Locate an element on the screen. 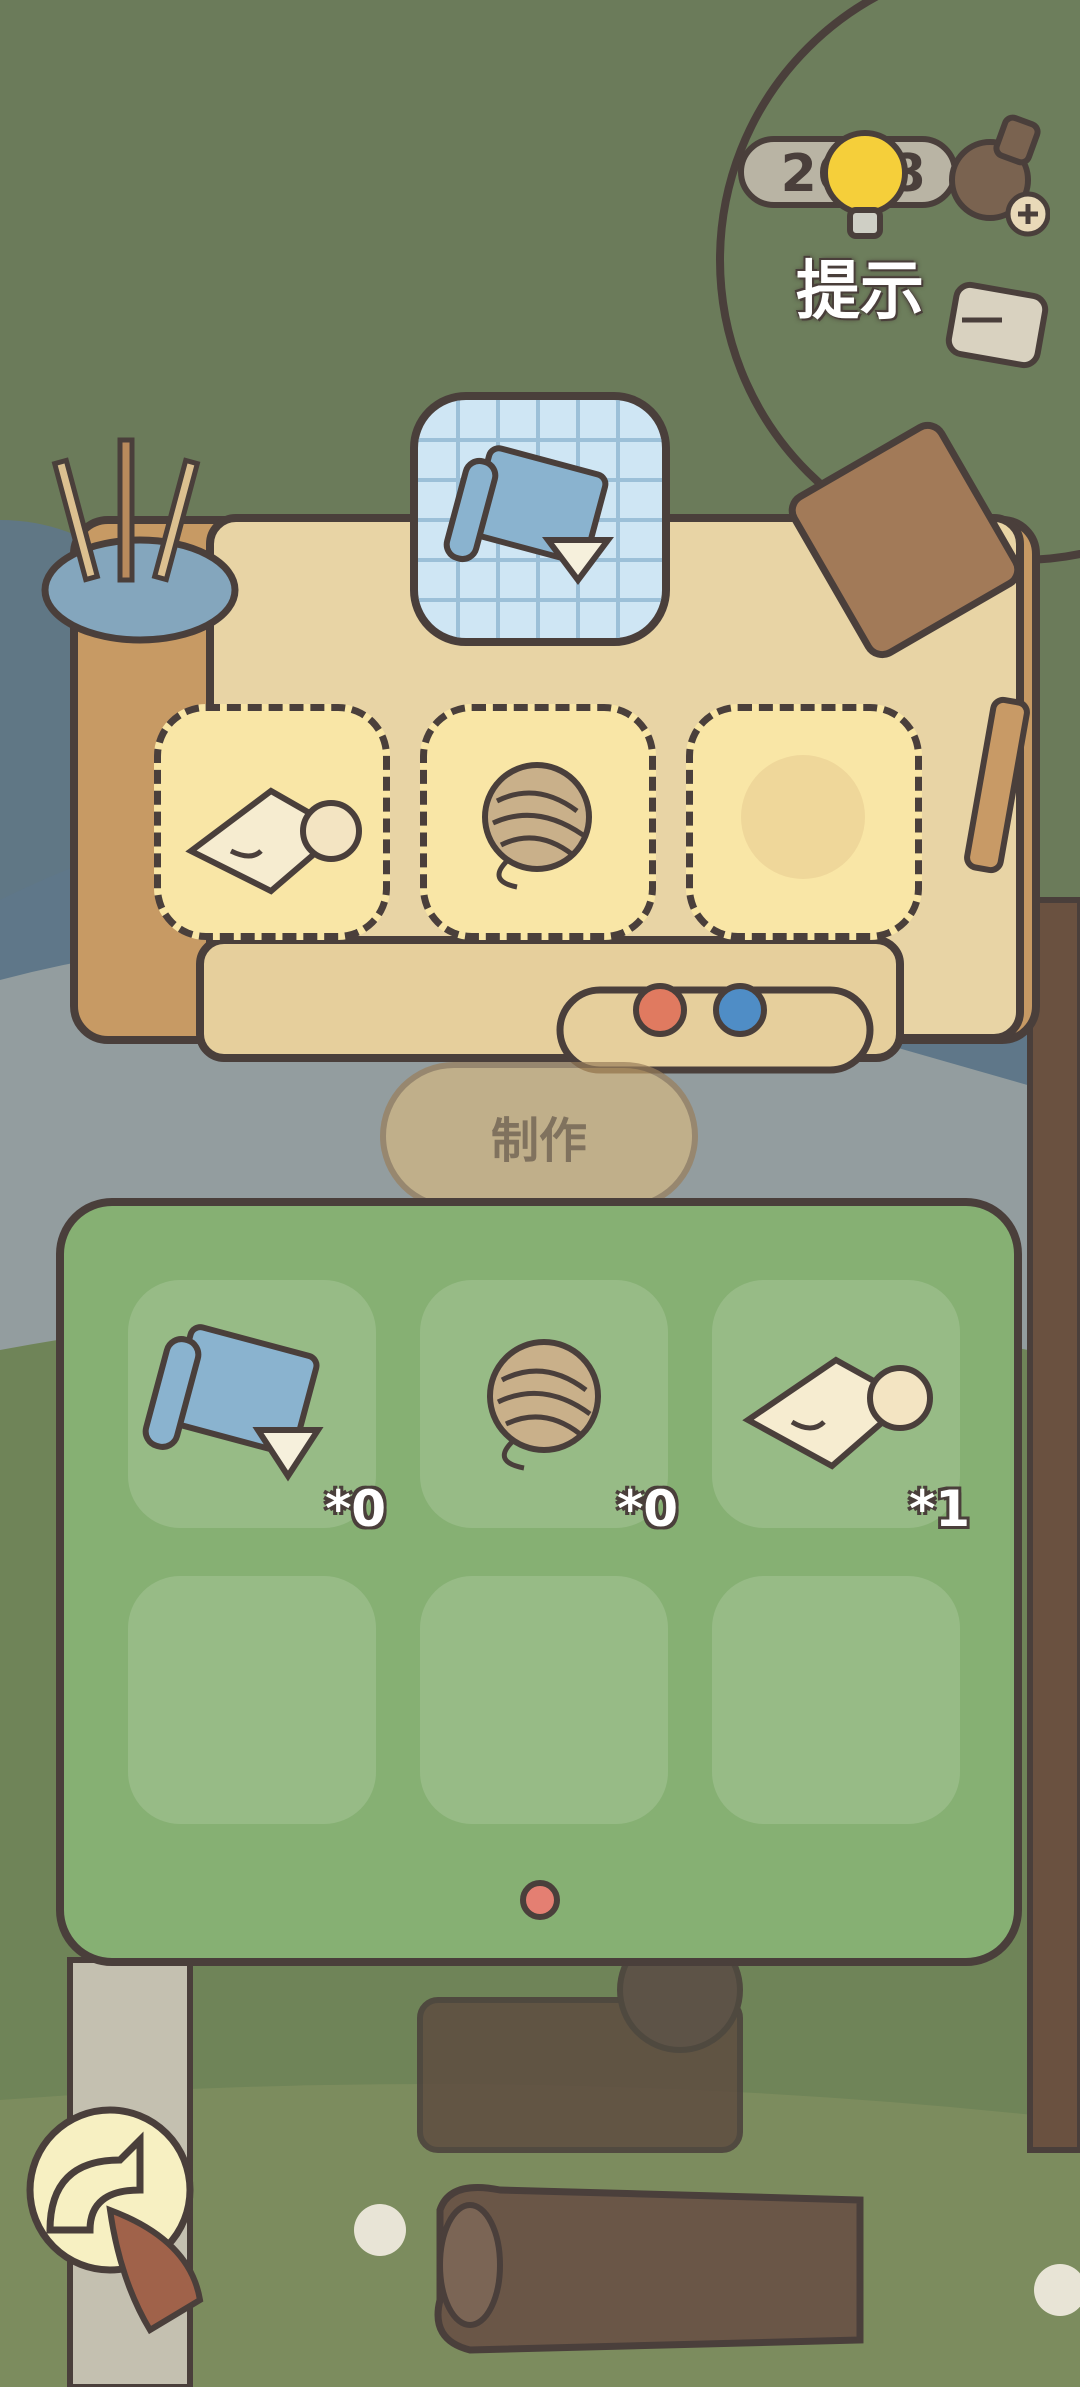 The width and height of the screenshot is (1080, 2387). craft-button-label: 制作 is located at coordinates (538, 1141).